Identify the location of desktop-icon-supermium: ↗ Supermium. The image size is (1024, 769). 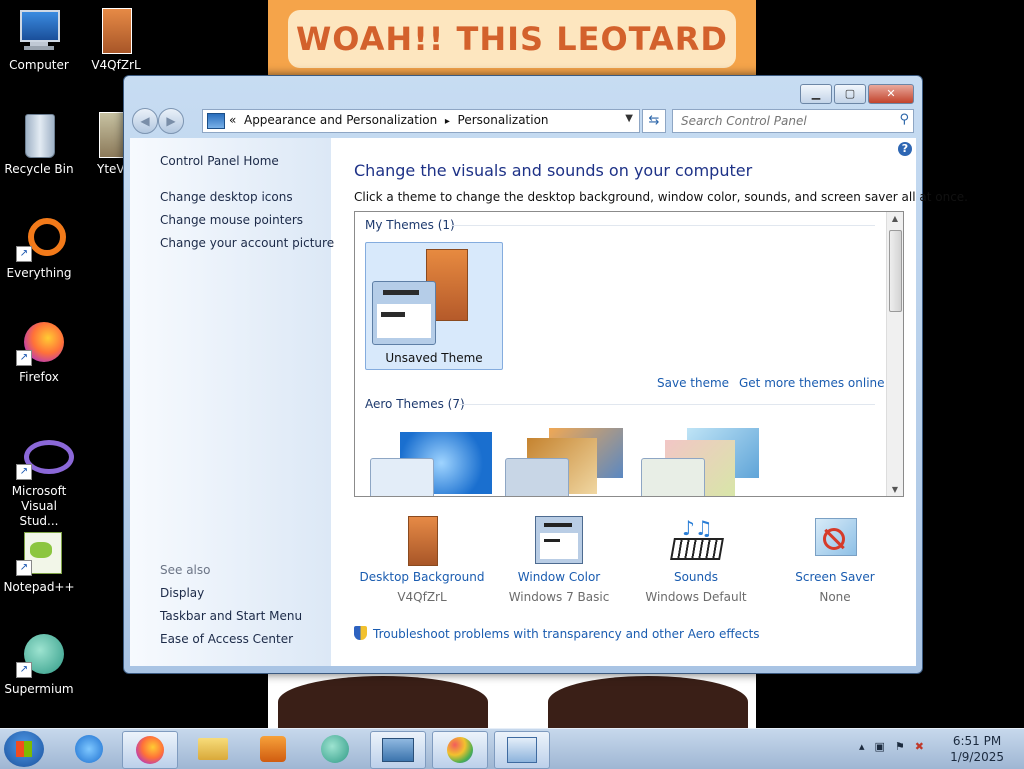
(39, 664).